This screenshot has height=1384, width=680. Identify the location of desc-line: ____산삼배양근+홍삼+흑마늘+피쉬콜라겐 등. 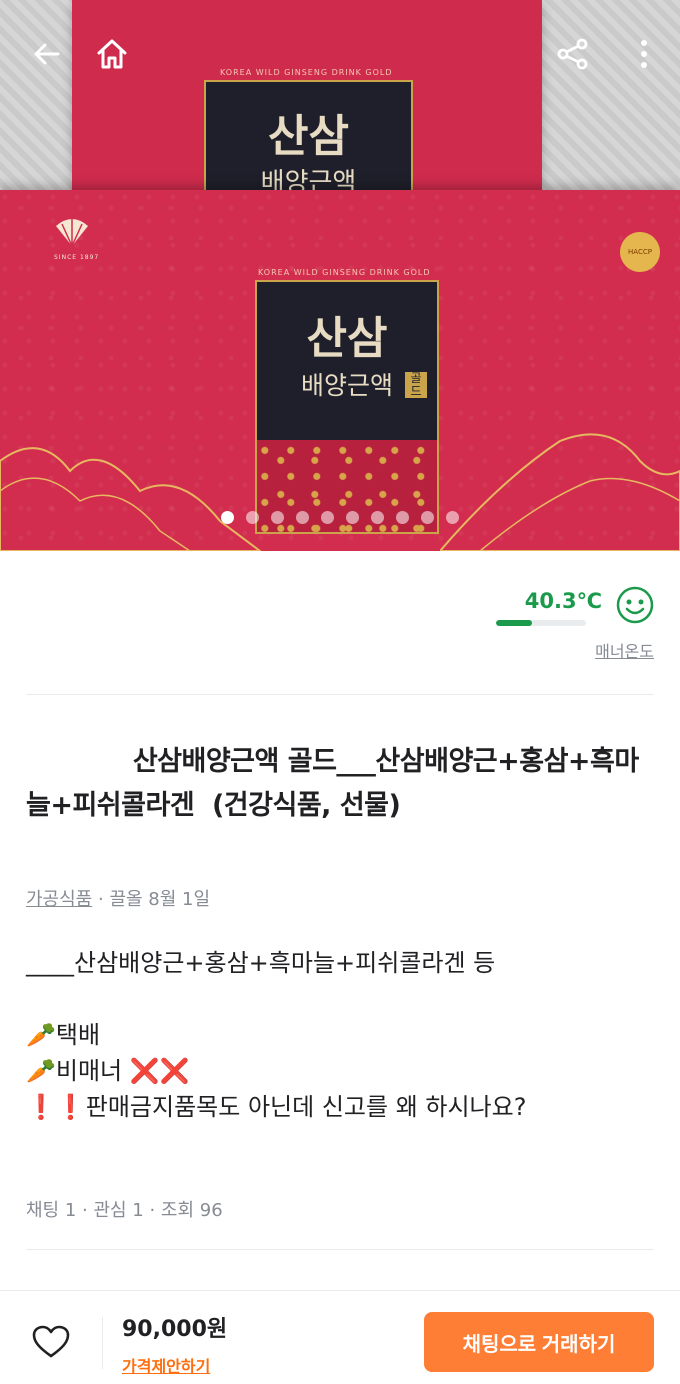
(261, 963).